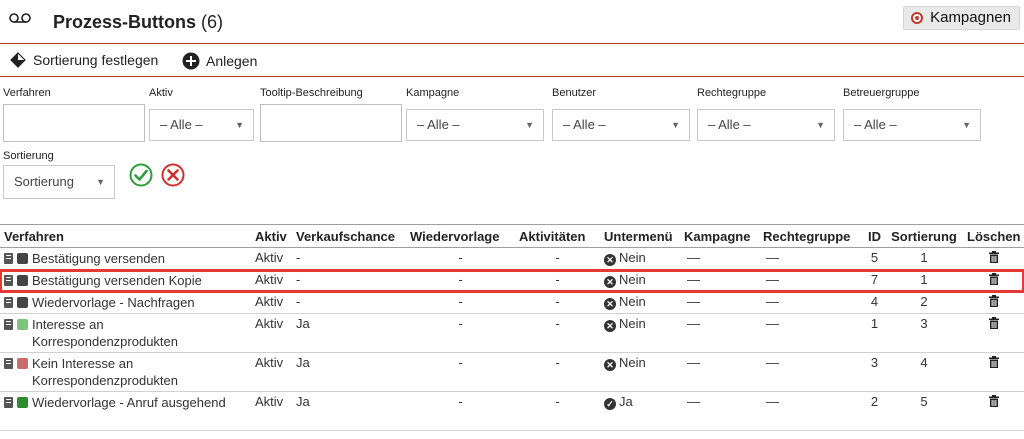 The width and height of the screenshot is (1024, 439). Describe the element at coordinates (96, 60) in the screenshot. I see `sort-order-label: Sortierung festlegen` at that location.